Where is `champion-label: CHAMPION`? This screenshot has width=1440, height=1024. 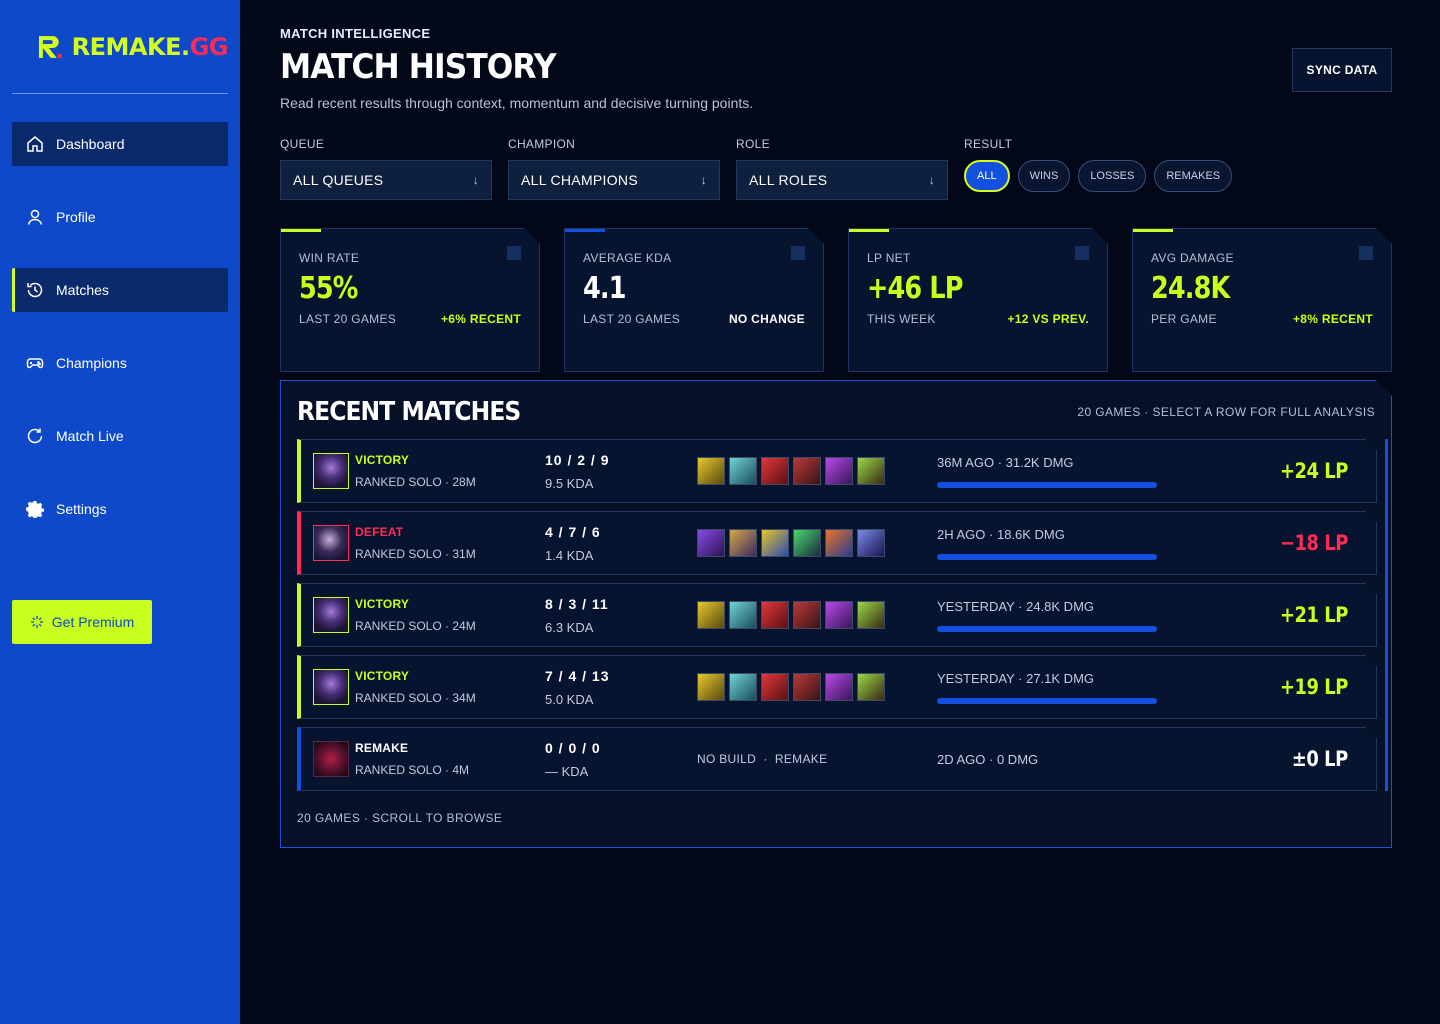
champion-label: CHAMPION is located at coordinates (542, 144).